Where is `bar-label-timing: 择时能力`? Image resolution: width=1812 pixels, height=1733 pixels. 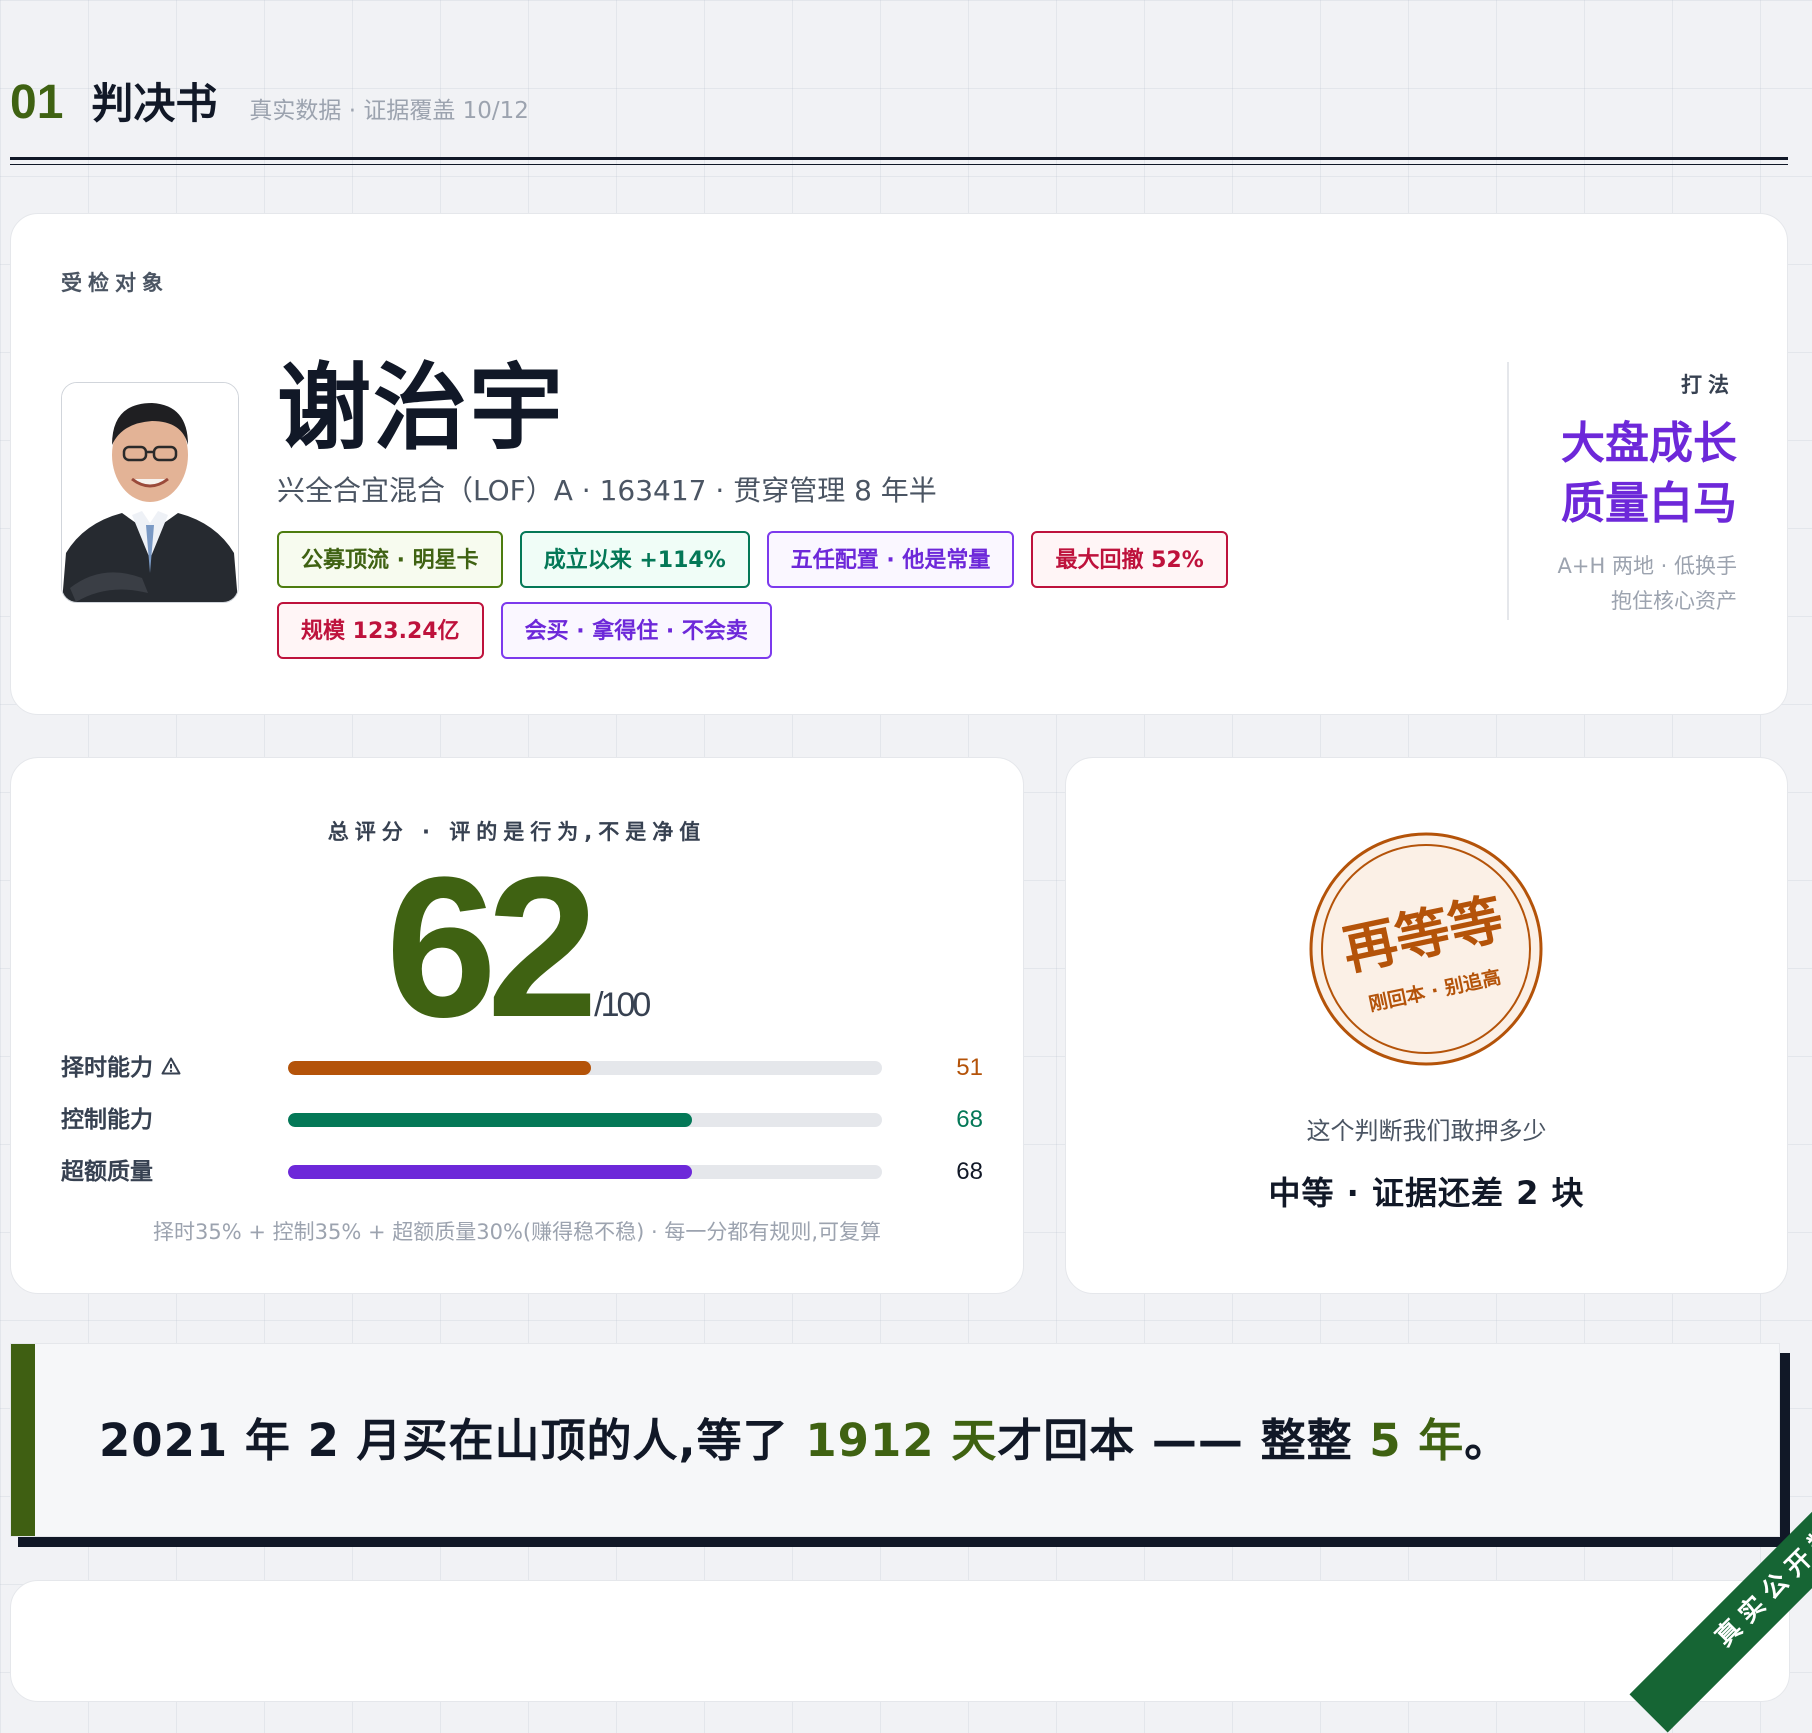 bar-label-timing: 择时能力 is located at coordinates (121, 1068).